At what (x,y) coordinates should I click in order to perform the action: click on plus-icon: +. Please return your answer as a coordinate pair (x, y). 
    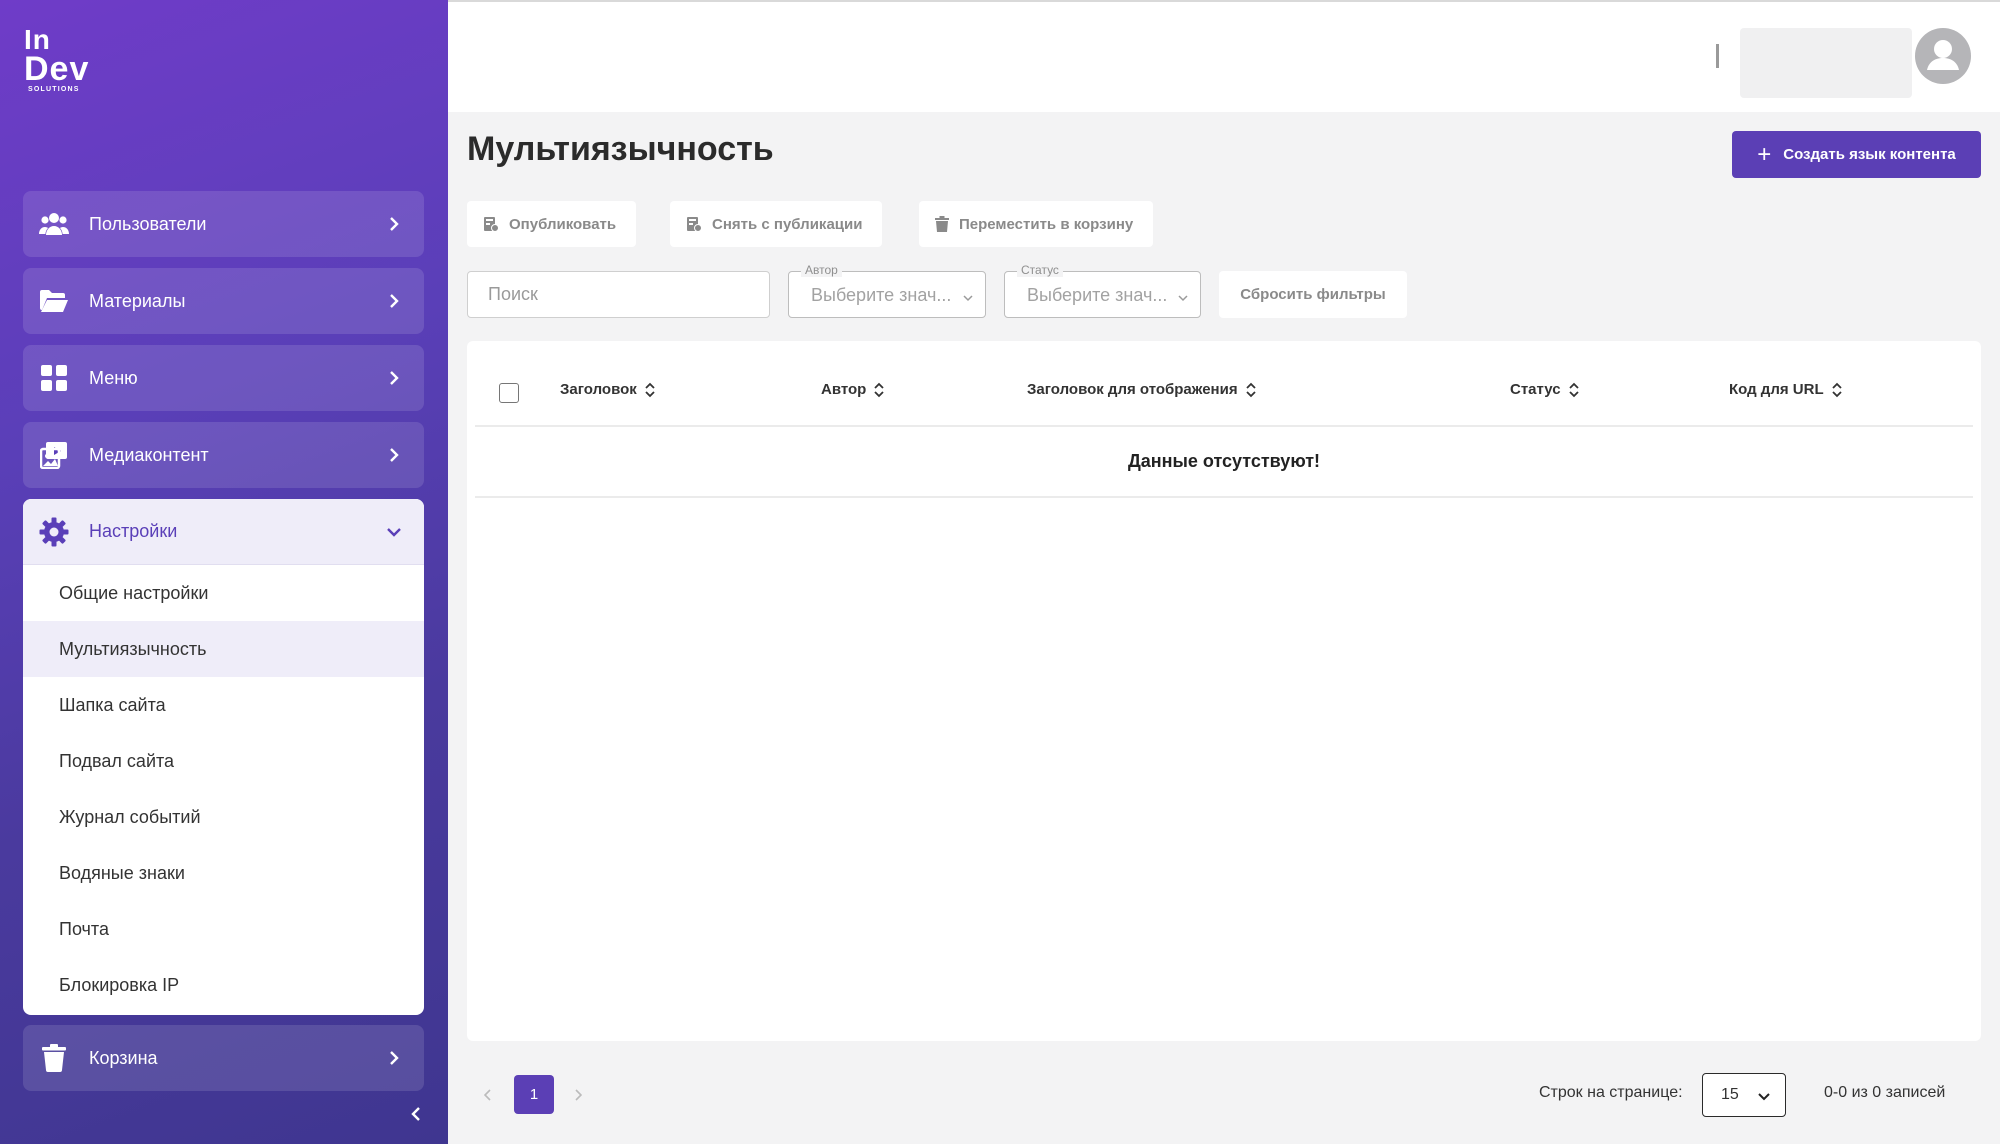
    Looking at the image, I should click on (1764, 154).